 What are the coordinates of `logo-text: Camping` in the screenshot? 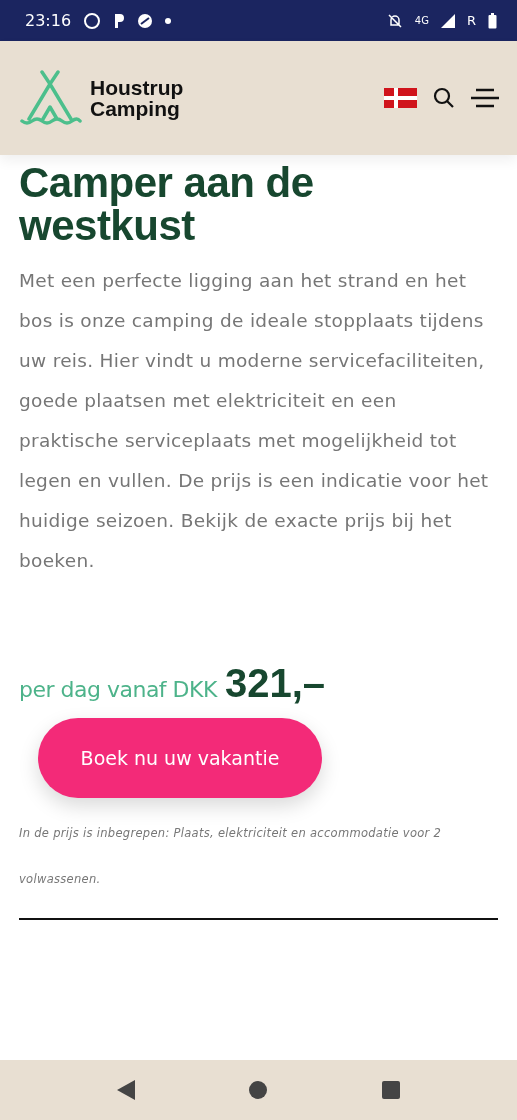 It's located at (135, 108).